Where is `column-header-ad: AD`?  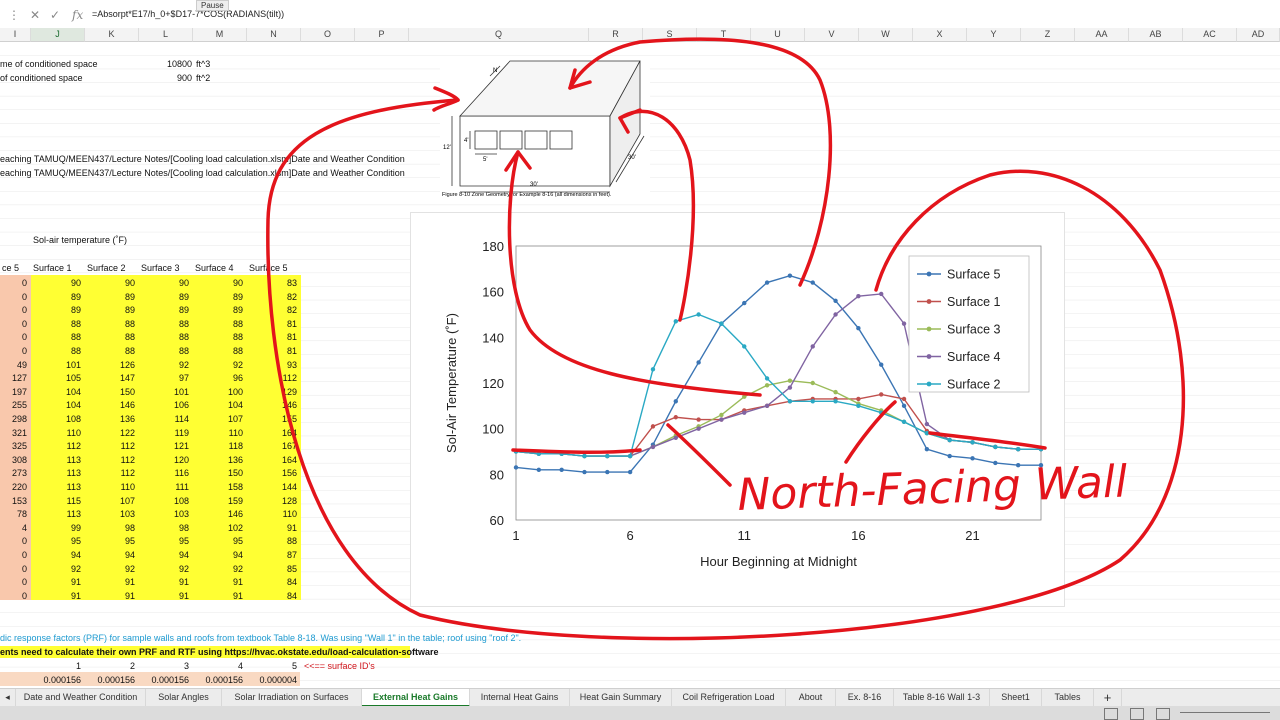
column-header-ad: AD is located at coordinates (1258, 35).